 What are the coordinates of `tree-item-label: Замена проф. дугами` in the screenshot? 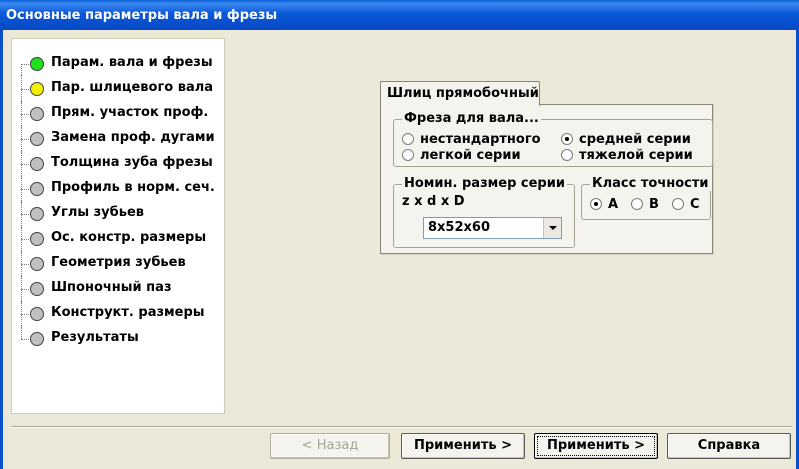 It's located at (133, 137).